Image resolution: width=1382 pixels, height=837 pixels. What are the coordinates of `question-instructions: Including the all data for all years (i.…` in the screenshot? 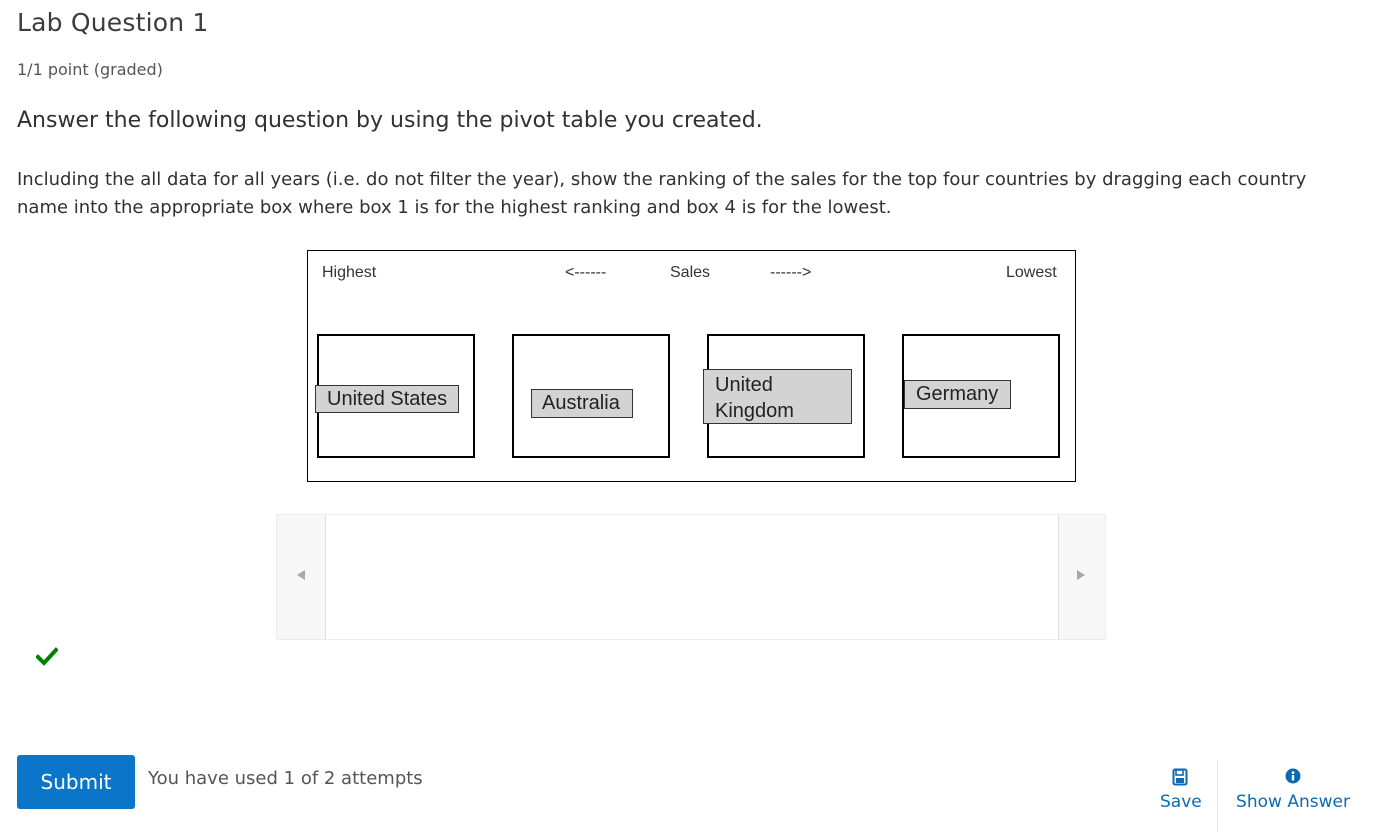 It's located at (662, 193).